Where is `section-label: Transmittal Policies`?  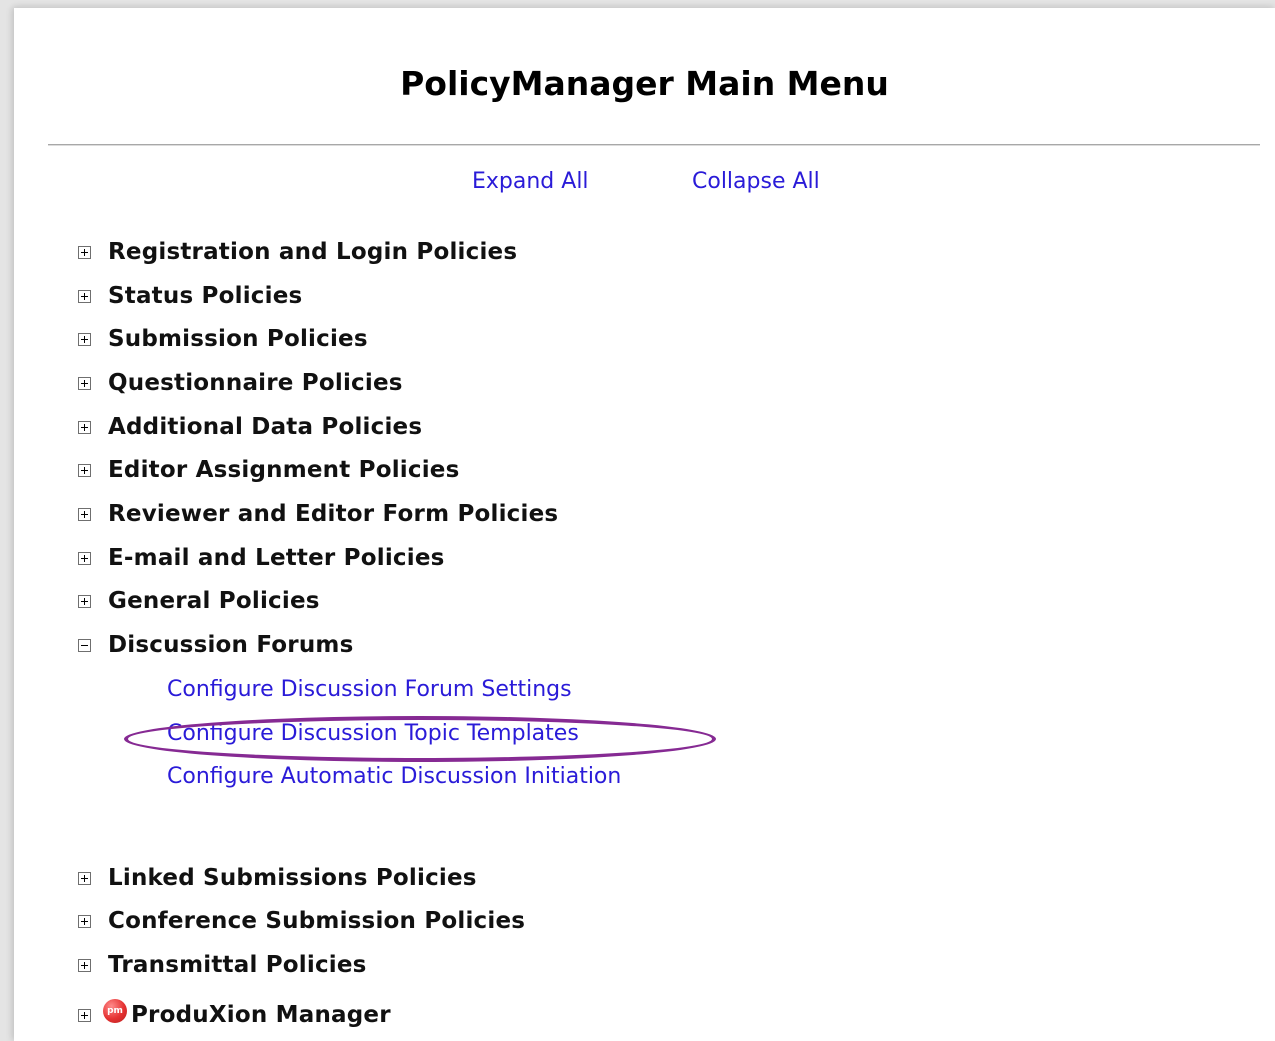 section-label: Transmittal Policies is located at coordinates (237, 965).